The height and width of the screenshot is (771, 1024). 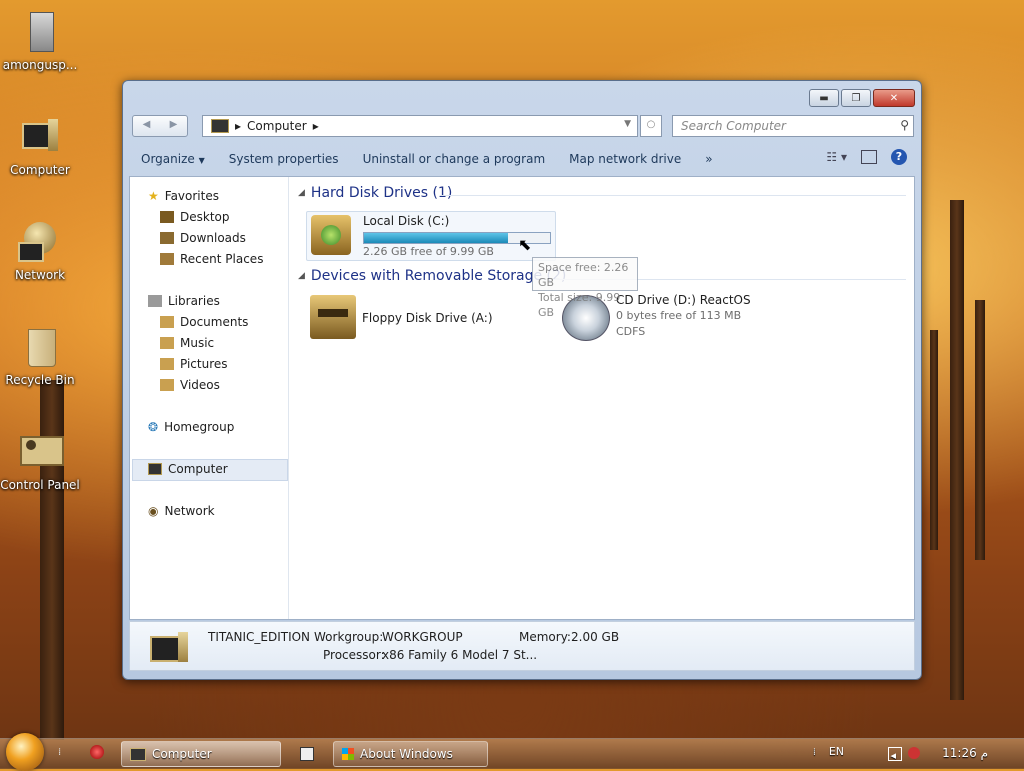 I want to click on nav-desktop: Desktop, so click(x=195, y=217).